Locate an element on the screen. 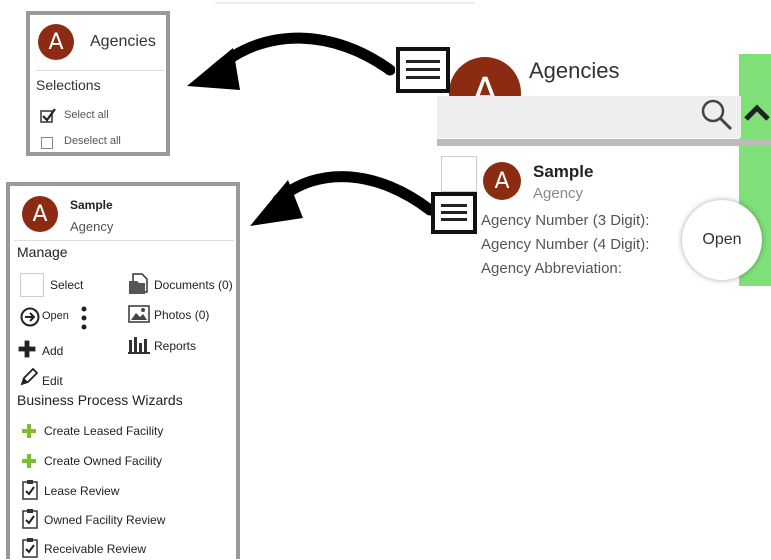 Image resolution: width=771 pixels, height=560 pixels. deselect-all-option: Deselect all is located at coordinates (95, 142).